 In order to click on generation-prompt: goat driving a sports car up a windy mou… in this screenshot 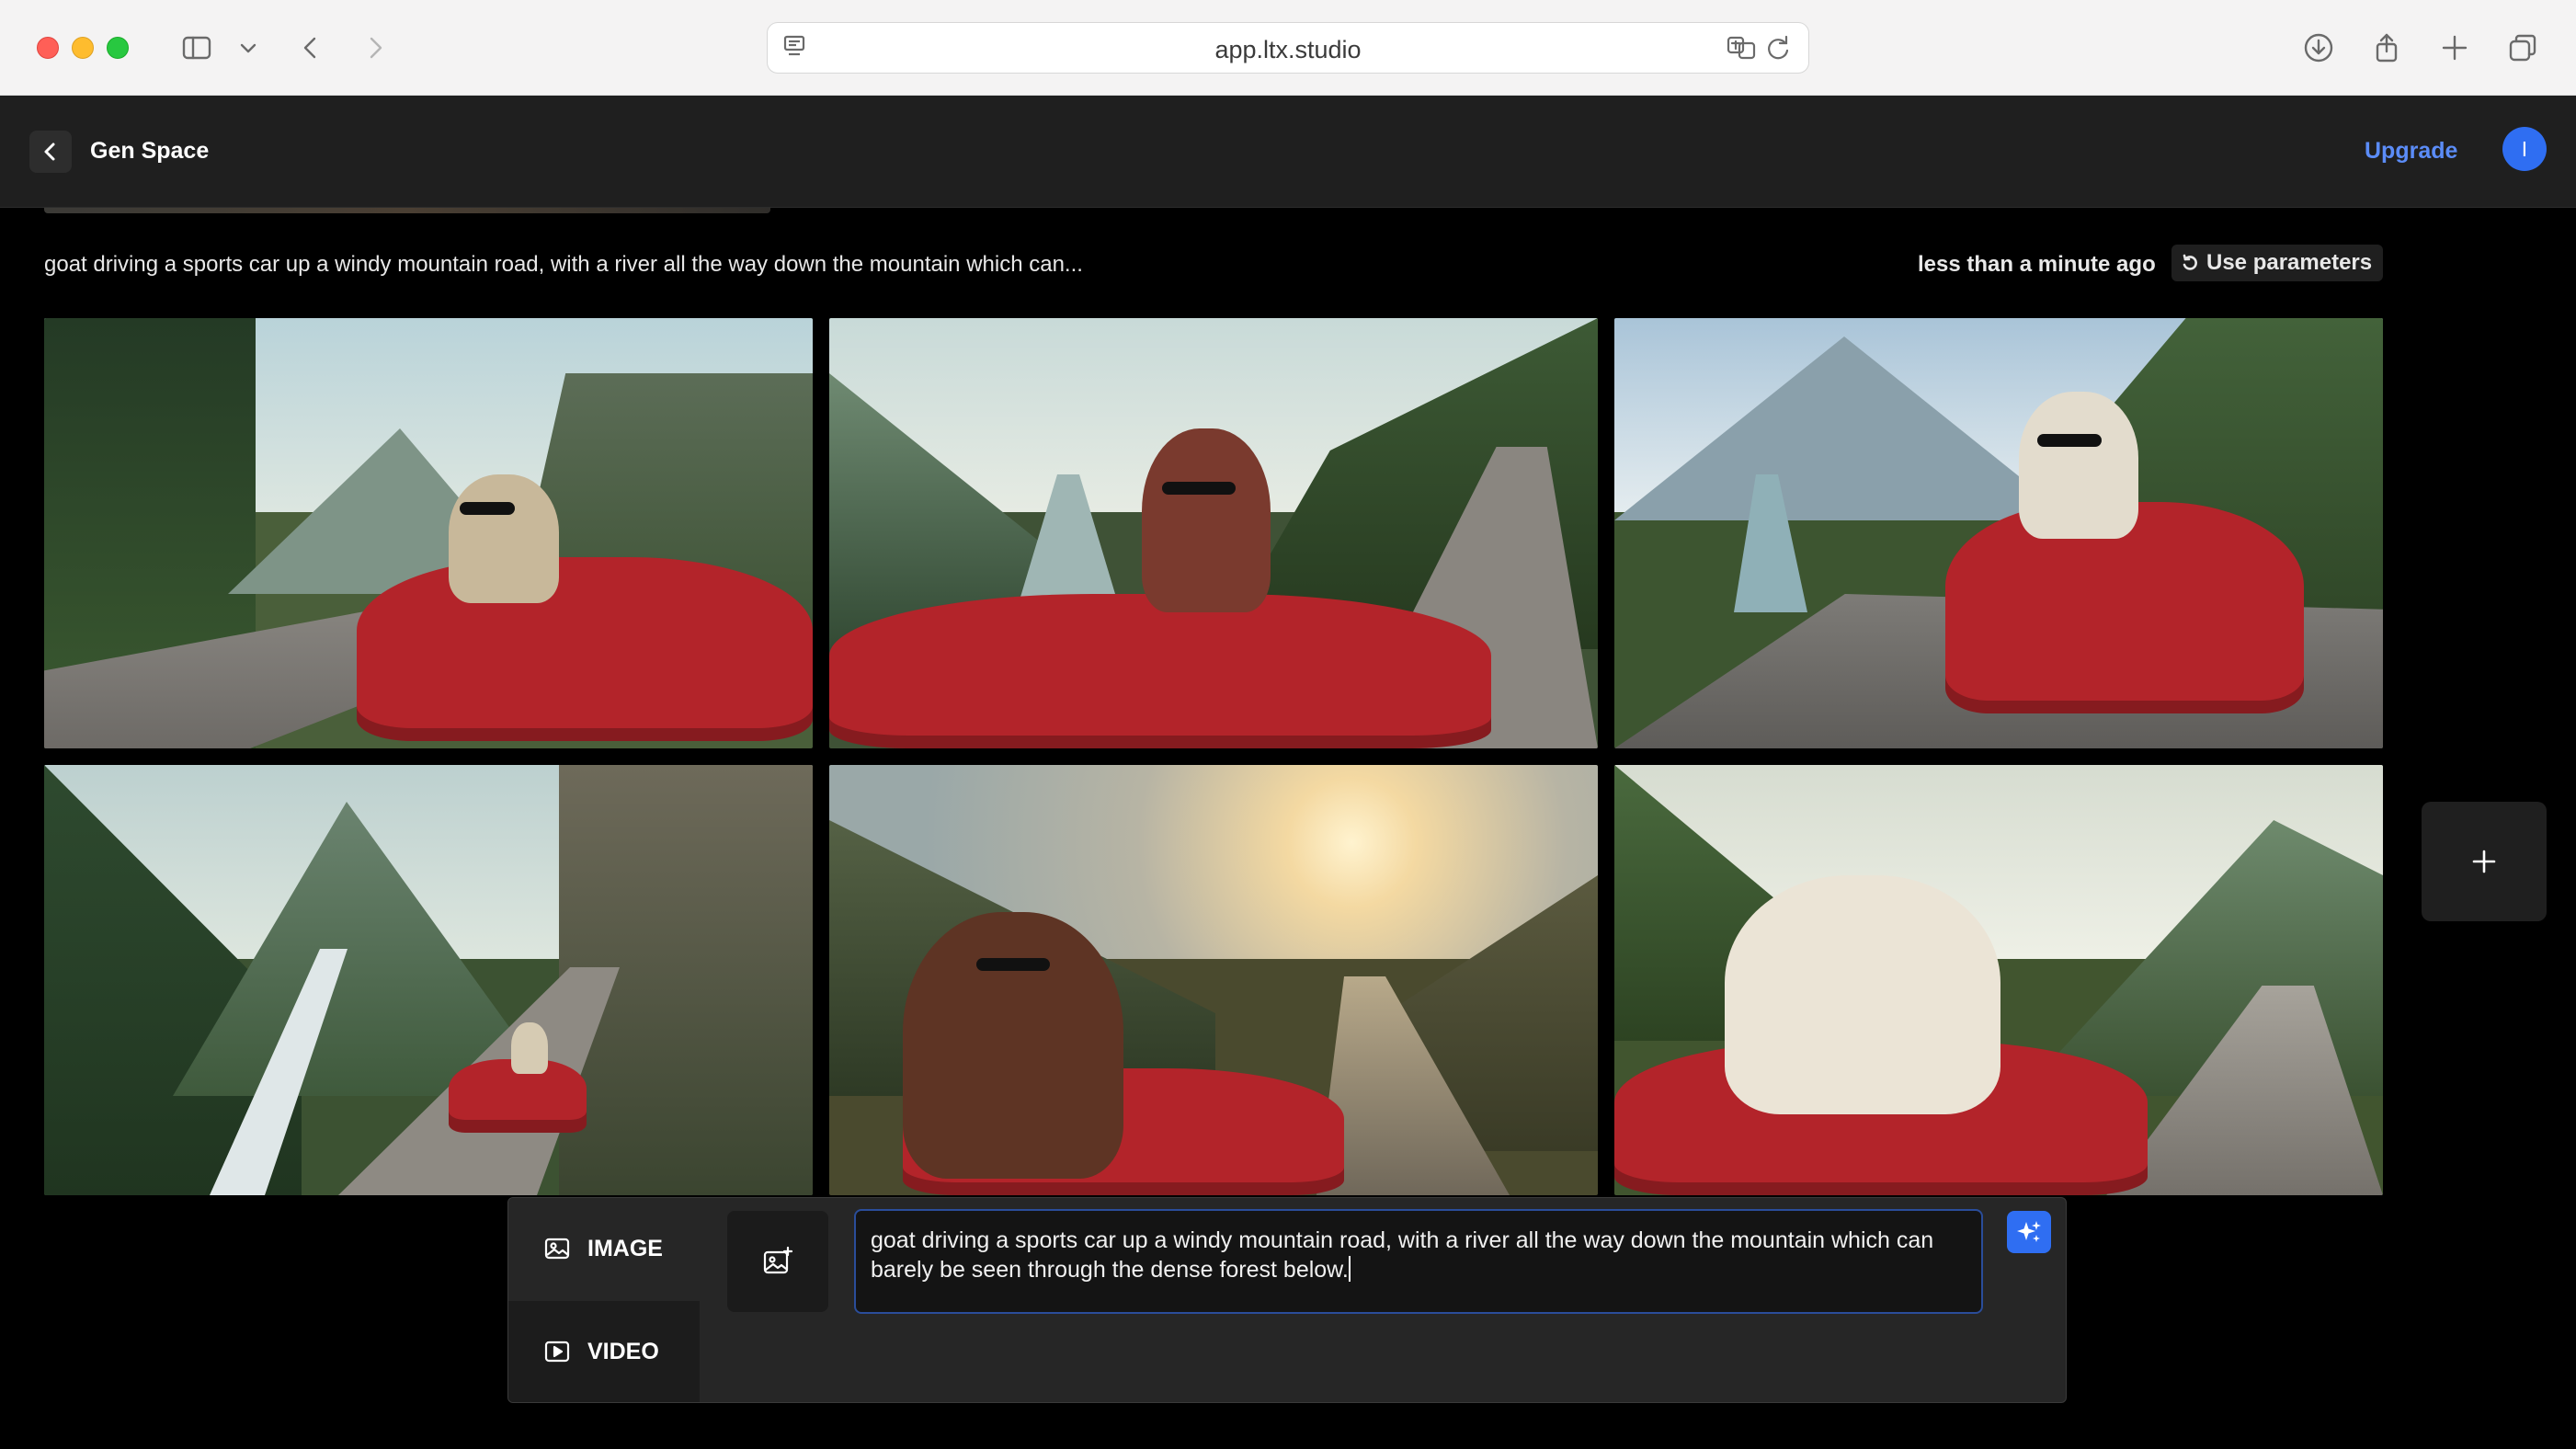, I will do `click(563, 264)`.